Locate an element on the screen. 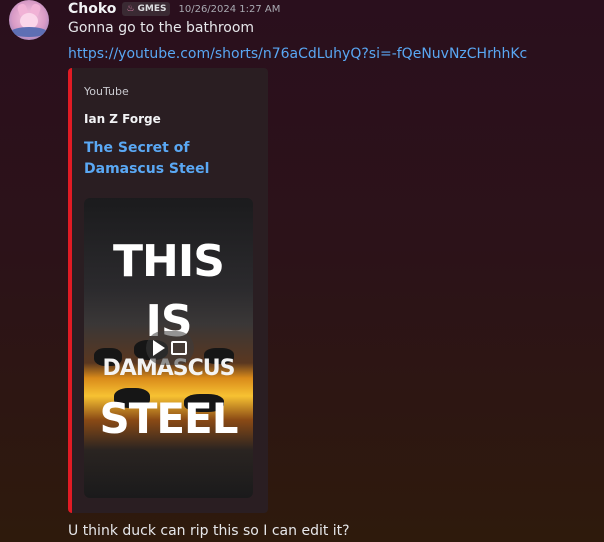 The height and width of the screenshot is (542, 604). message-header: Choko ♨ GMES 10/26/2024 1:27 AM is located at coordinates (174, 9).